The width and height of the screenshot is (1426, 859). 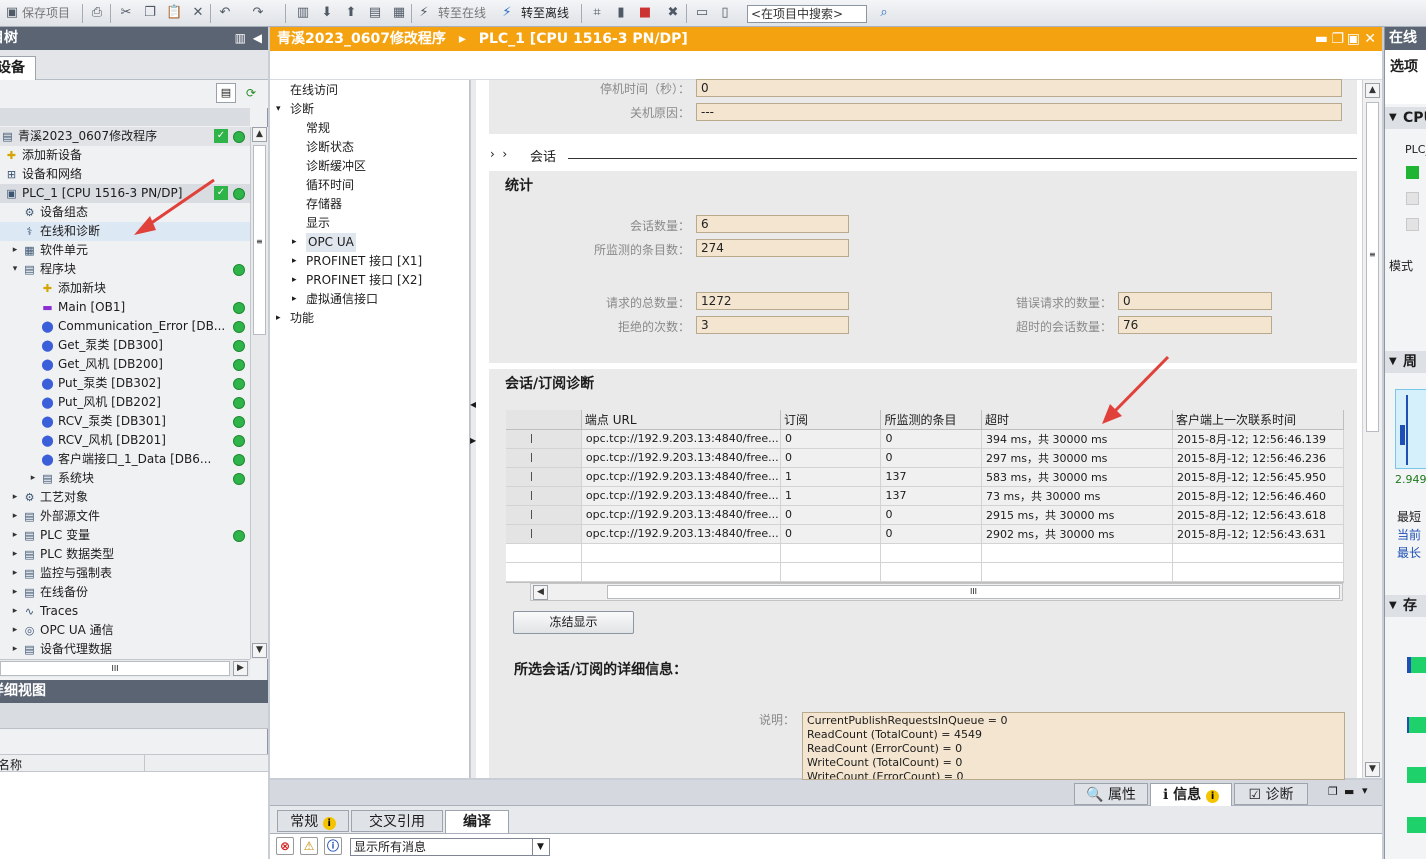 What do you see at coordinates (424, 13) in the screenshot?
I see `go-online-icon: ⚡` at bounding box center [424, 13].